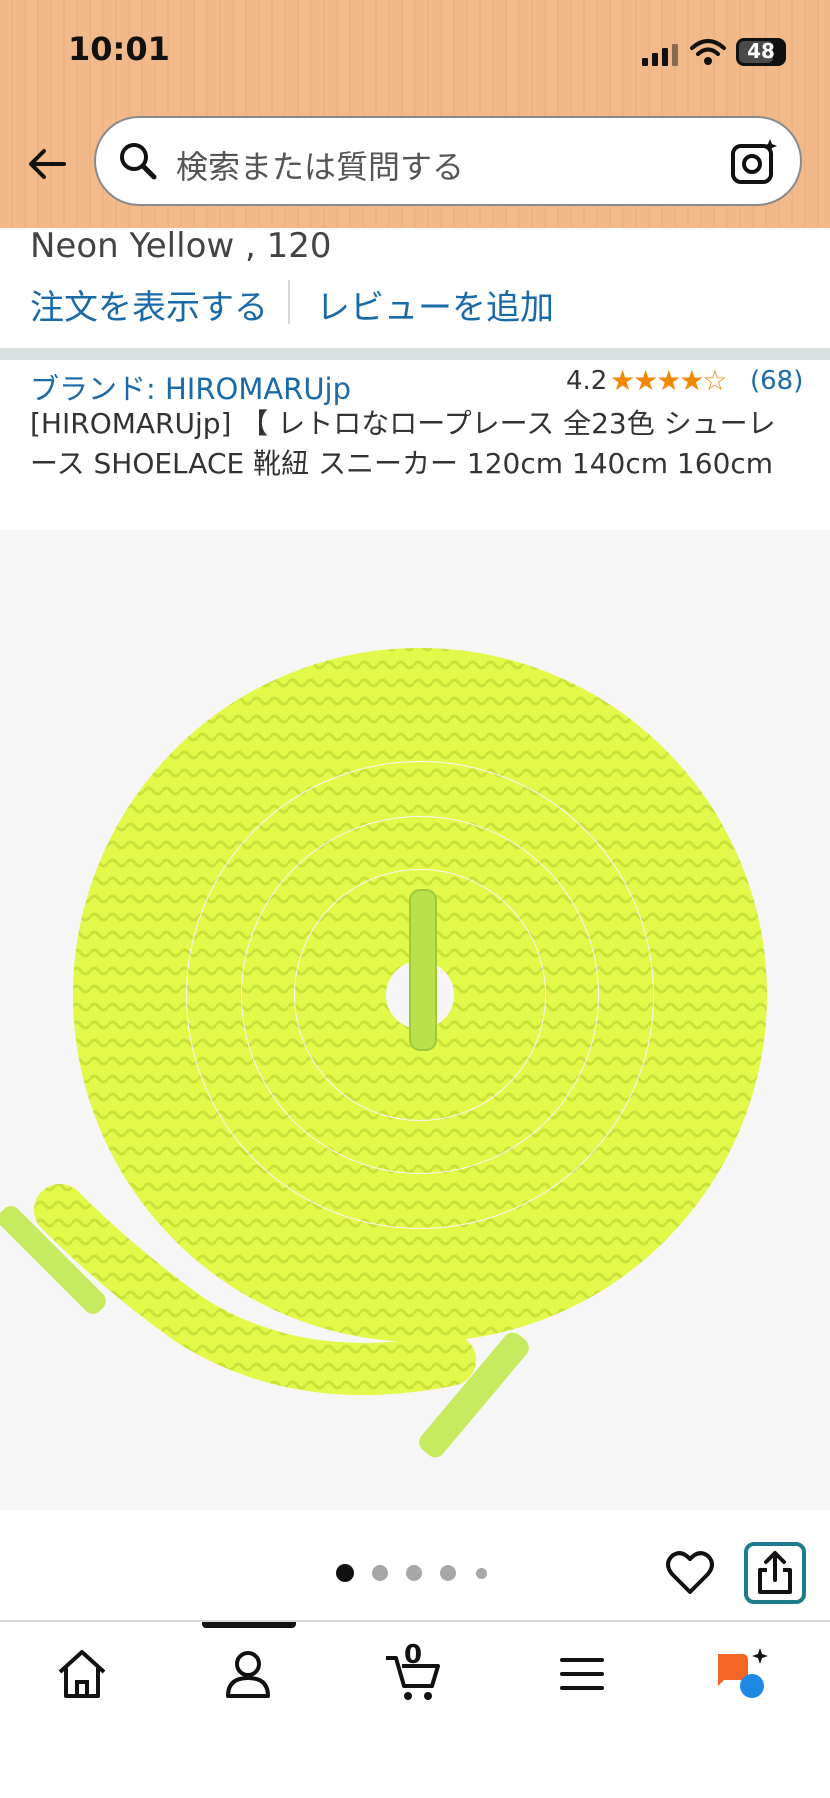 This screenshot has height=1798, width=830. What do you see at coordinates (777, 381) in the screenshot?
I see `rating-count: (68)` at bounding box center [777, 381].